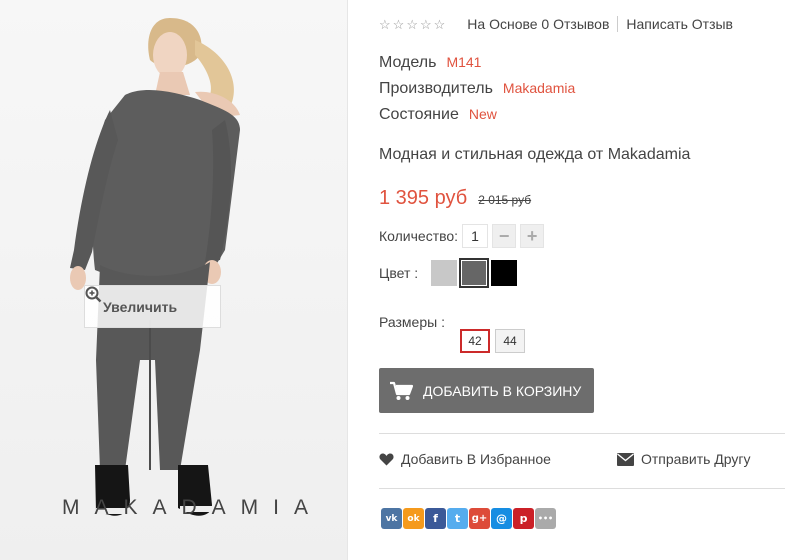 The width and height of the screenshot is (785, 560). What do you see at coordinates (474, 273) in the screenshot?
I see `color-swatch-dark-gray` at bounding box center [474, 273].